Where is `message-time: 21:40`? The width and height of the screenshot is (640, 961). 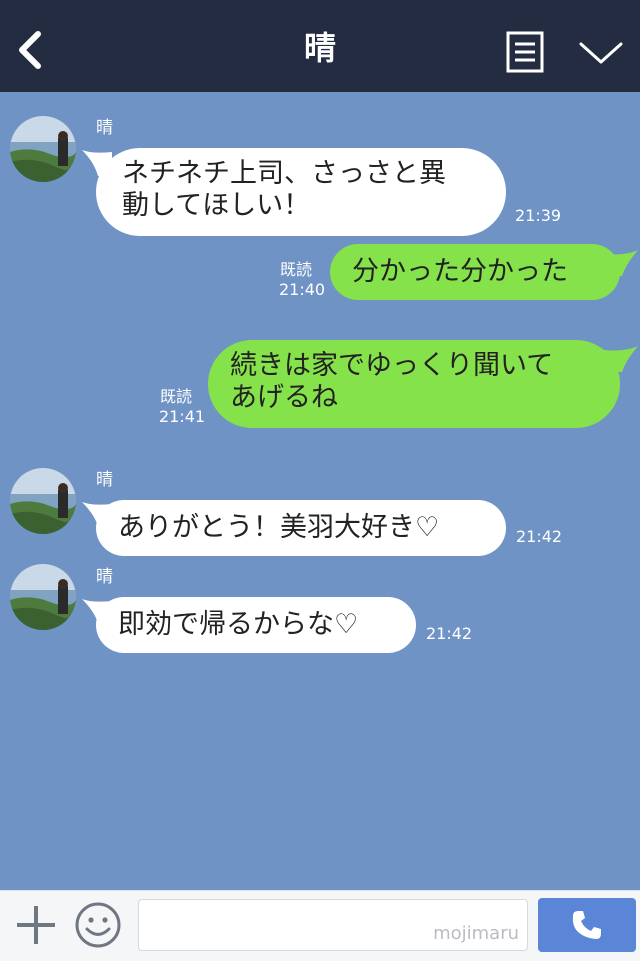 message-time: 21:40 is located at coordinates (302, 289).